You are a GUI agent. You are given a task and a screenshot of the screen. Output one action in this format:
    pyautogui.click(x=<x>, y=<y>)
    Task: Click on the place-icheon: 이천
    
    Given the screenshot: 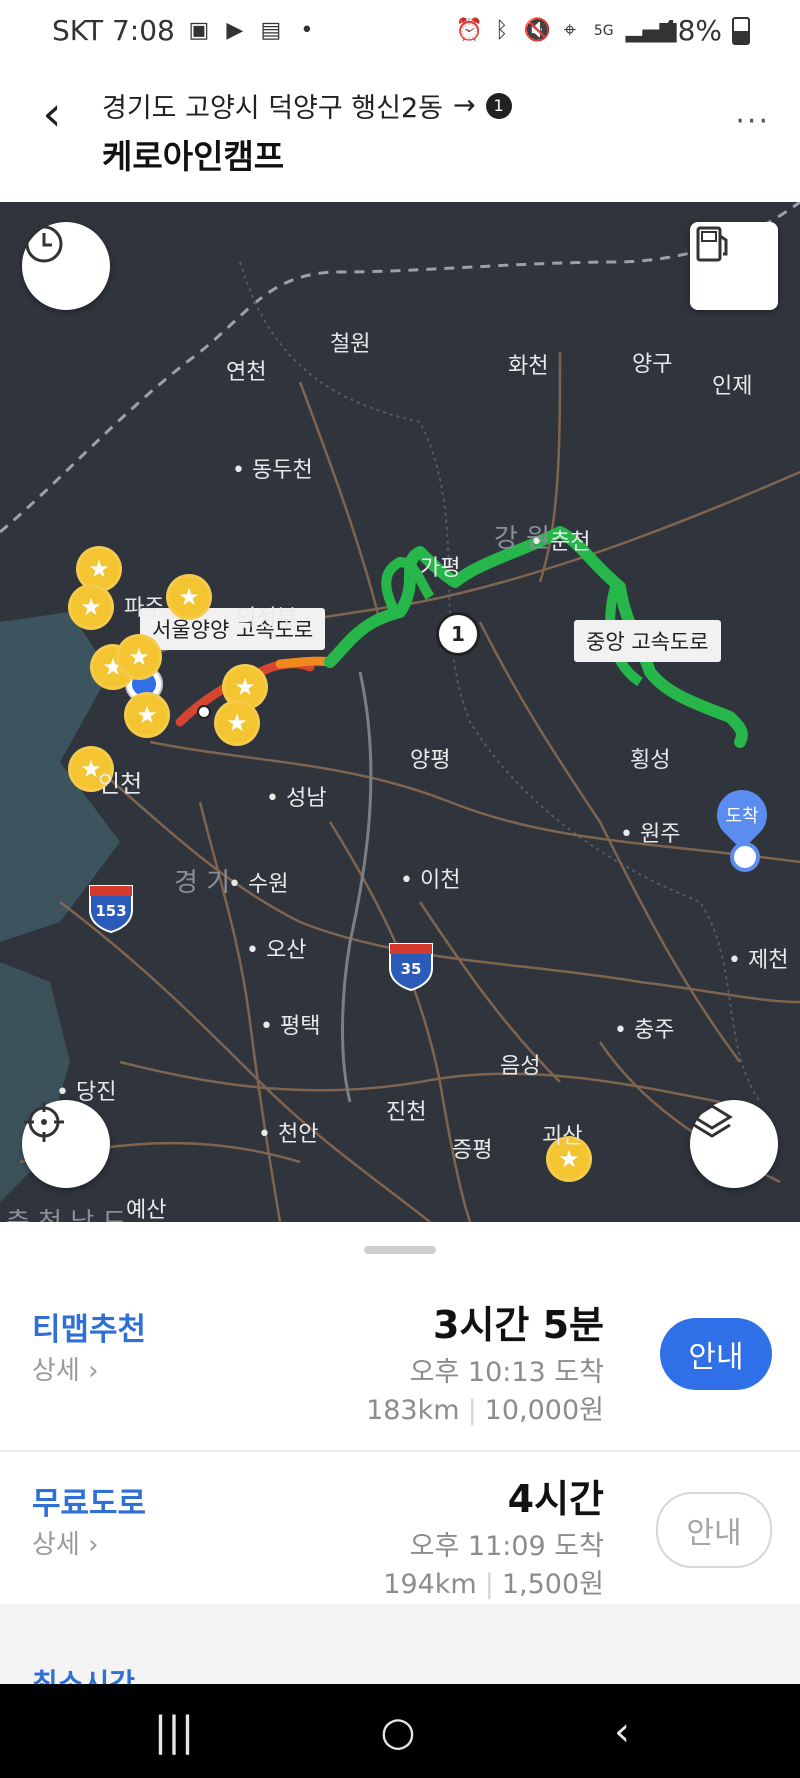 What is the action you would take?
    pyautogui.click(x=430, y=878)
    